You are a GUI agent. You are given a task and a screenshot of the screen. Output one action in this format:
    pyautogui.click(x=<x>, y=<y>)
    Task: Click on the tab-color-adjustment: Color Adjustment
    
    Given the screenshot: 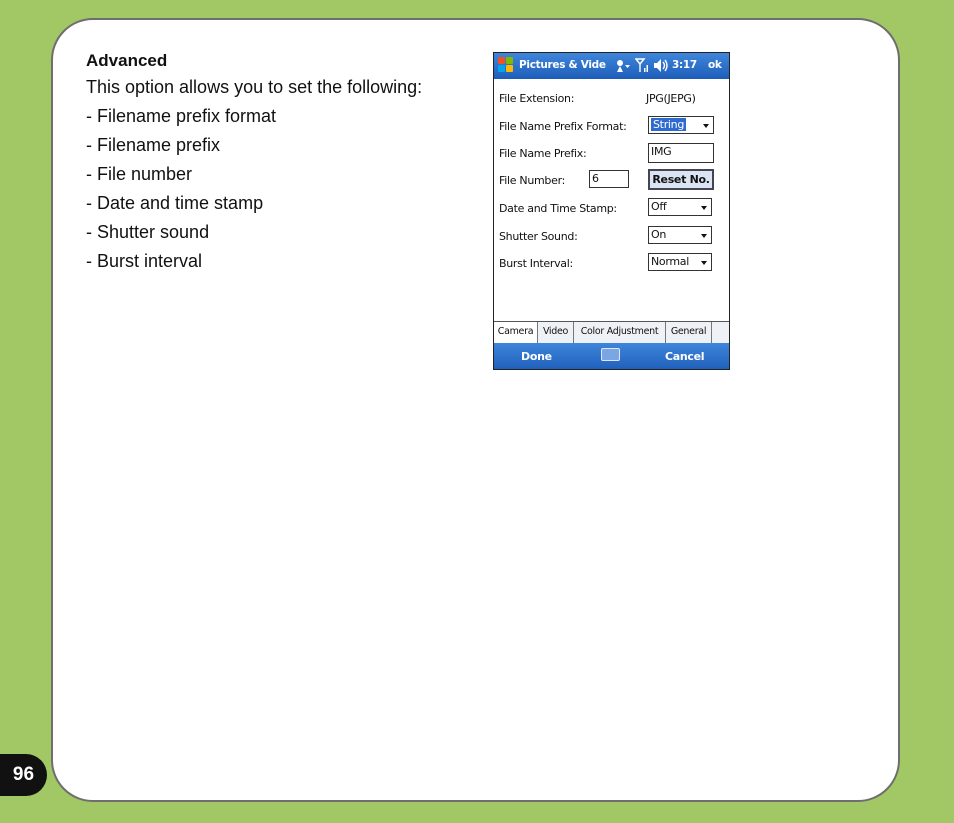 What is the action you would take?
    pyautogui.click(x=620, y=332)
    